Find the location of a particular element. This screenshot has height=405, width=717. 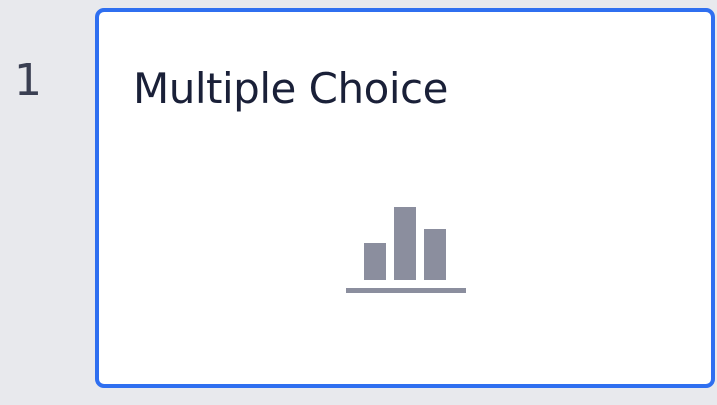

bar-chart-icon-baseline is located at coordinates (406, 290).